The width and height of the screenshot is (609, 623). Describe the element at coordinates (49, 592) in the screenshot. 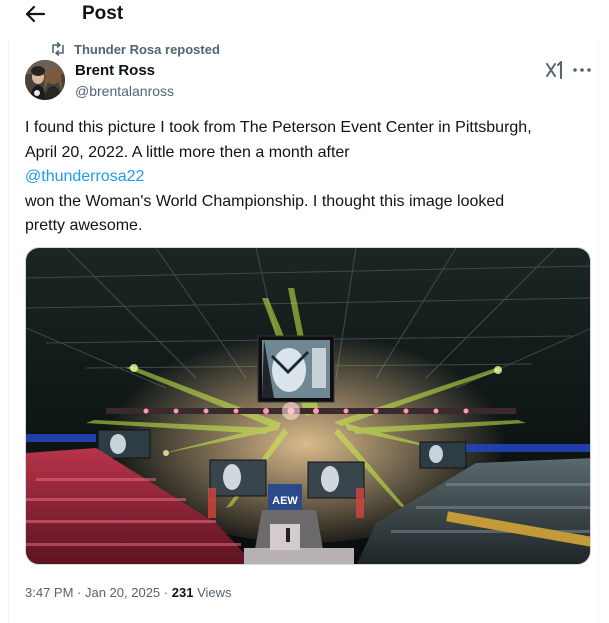

I see `tweet-time: 3:47 PM` at that location.